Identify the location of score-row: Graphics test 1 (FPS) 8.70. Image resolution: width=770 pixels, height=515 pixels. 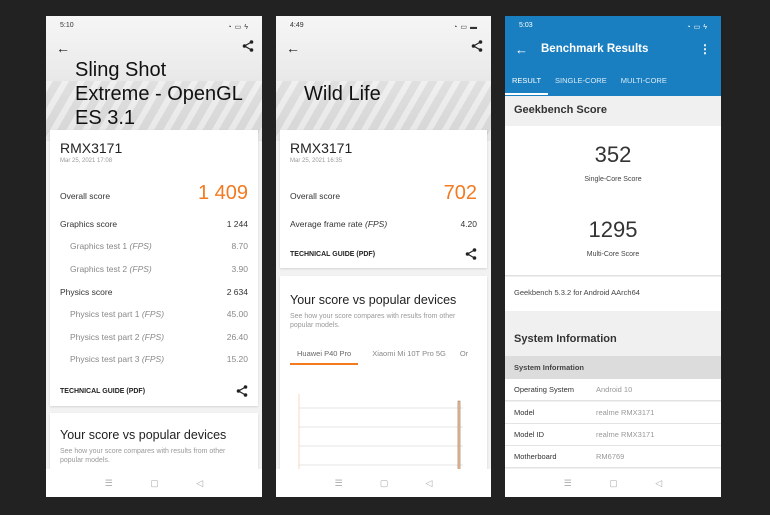
(154, 246).